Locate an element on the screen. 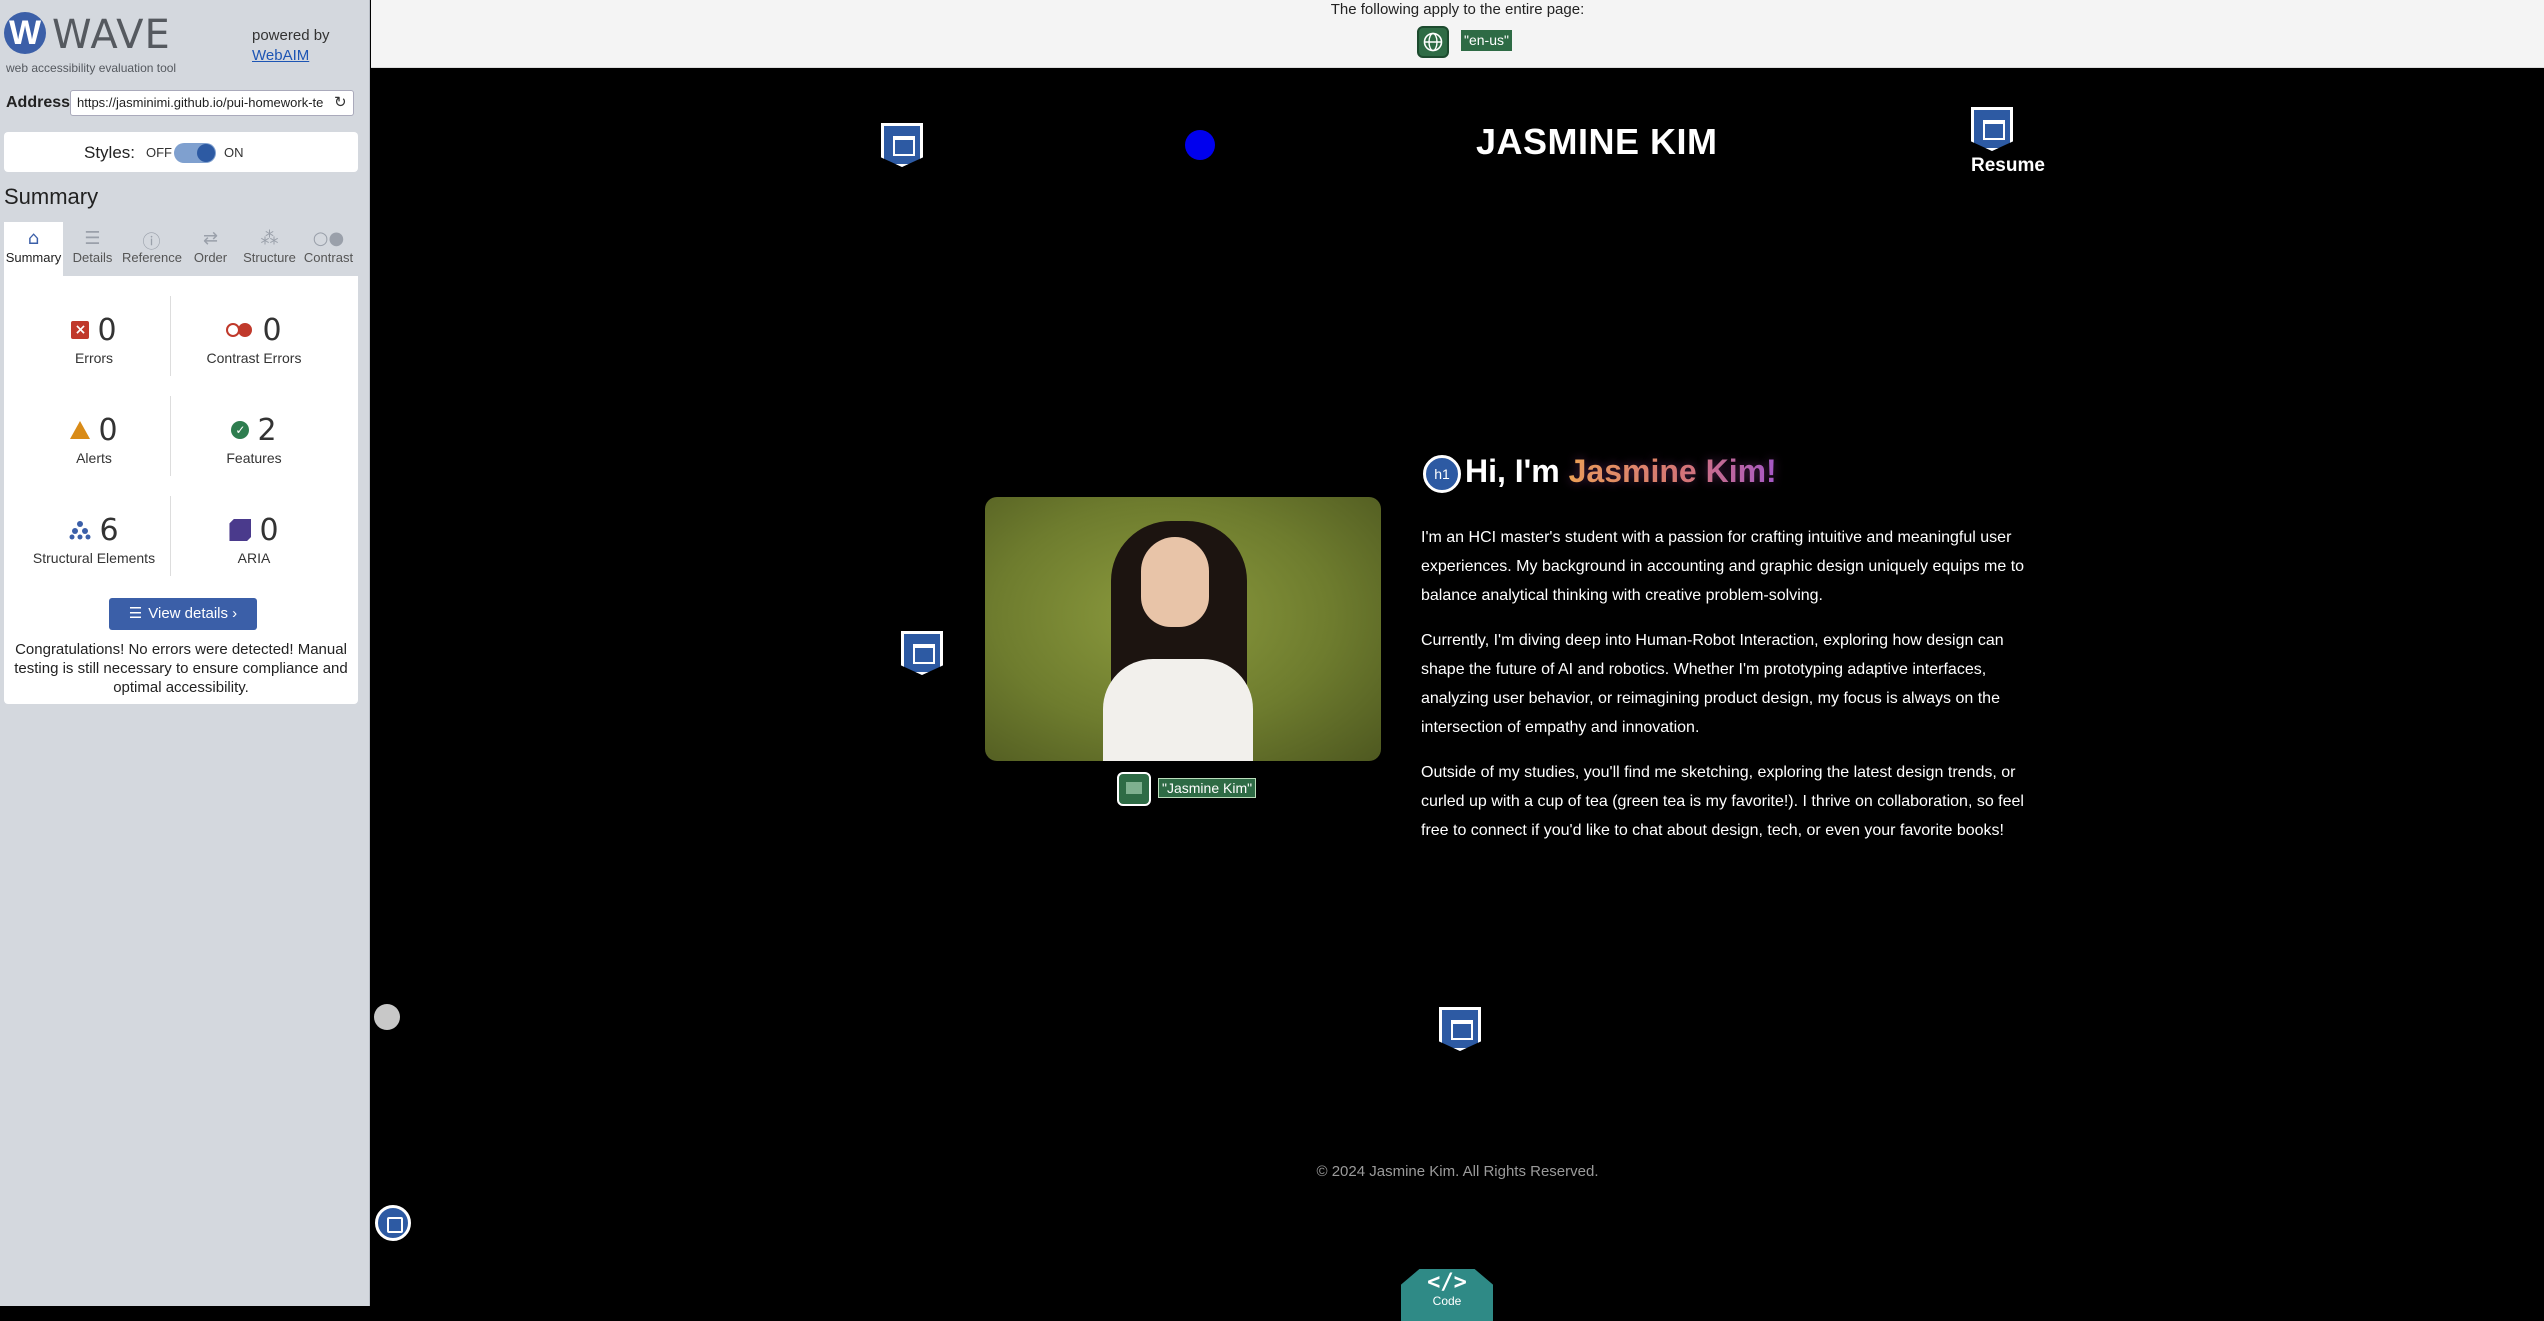 This screenshot has height=1321, width=2544. page-wide-text: The following apply to the entire page: is located at coordinates (1457, 9).